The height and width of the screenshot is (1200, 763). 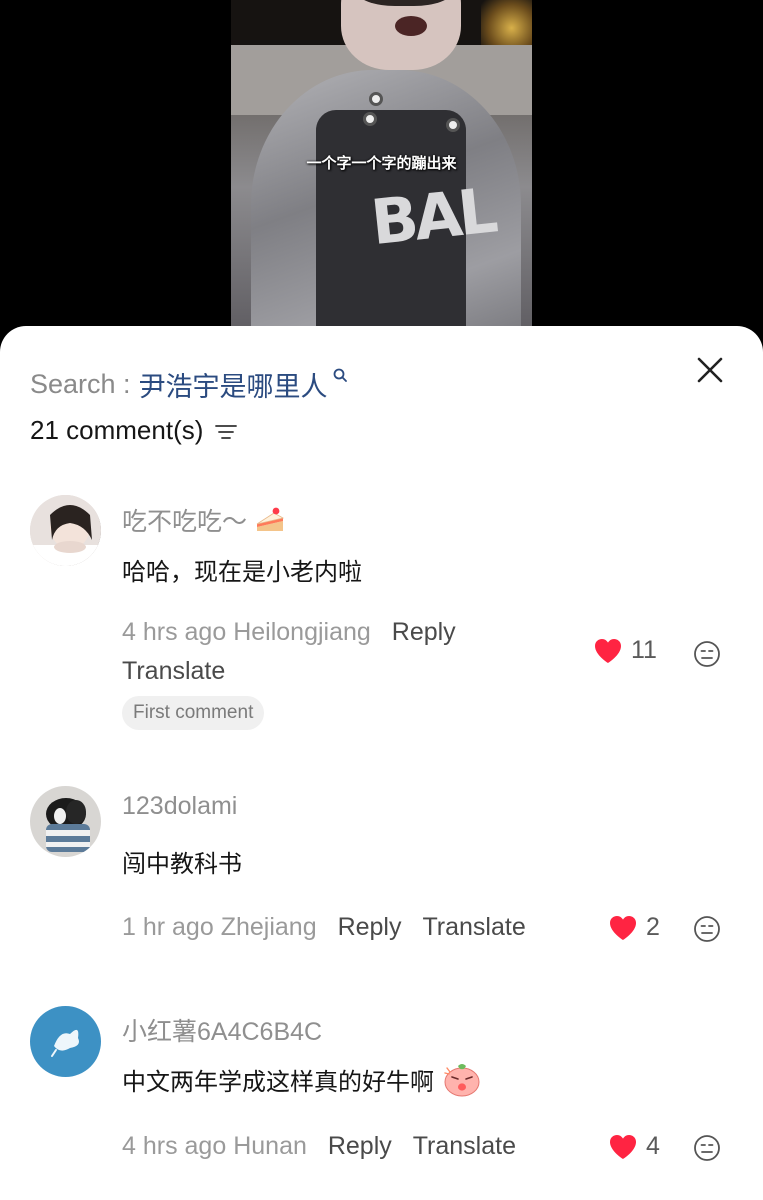 I want to click on comment-meta: 4 hrs ago Heilongjiang Reply, so click(x=289, y=632).